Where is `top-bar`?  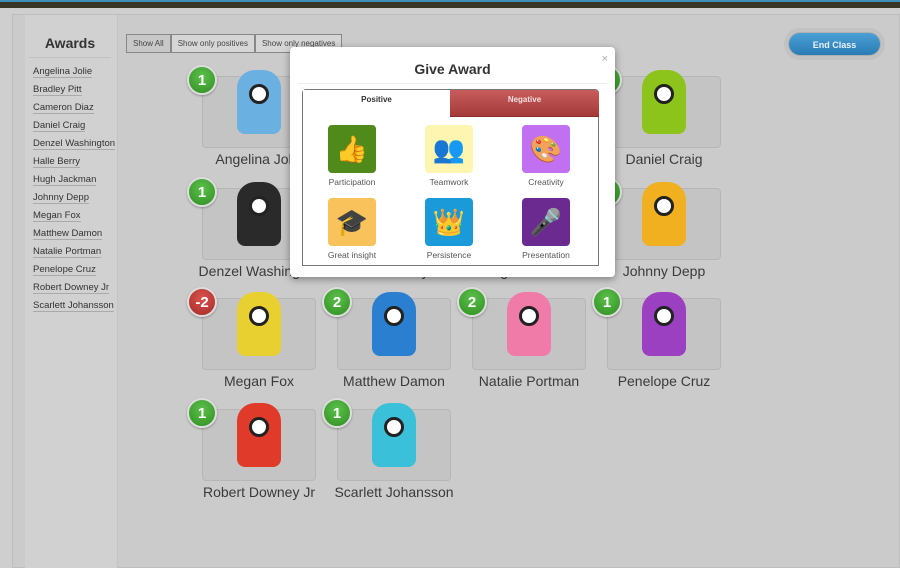 top-bar is located at coordinates (450, 4).